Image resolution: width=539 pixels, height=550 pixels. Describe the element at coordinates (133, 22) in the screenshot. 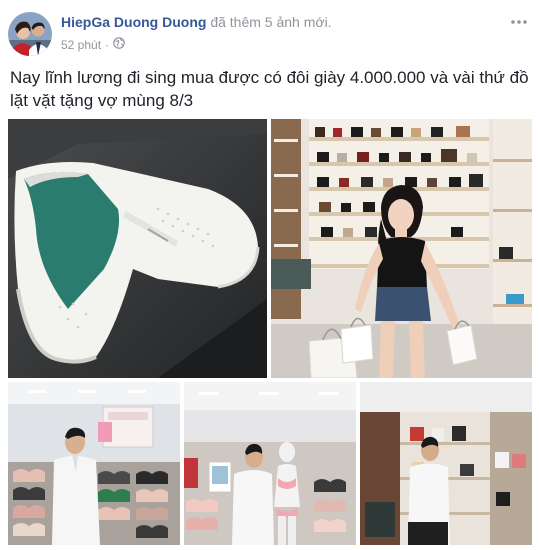

I see `author-name-link: HiepGa Duong Duong` at that location.